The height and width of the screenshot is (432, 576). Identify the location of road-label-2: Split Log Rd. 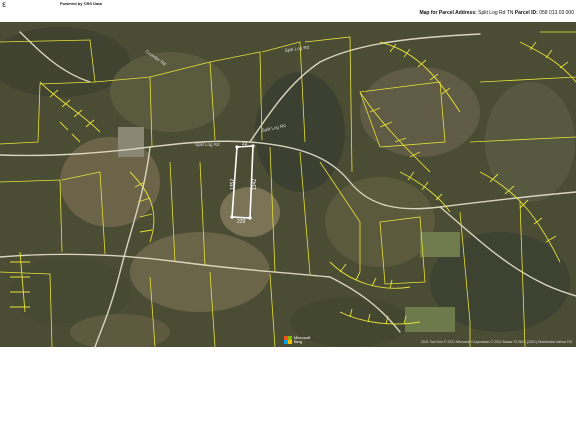
(207, 144).